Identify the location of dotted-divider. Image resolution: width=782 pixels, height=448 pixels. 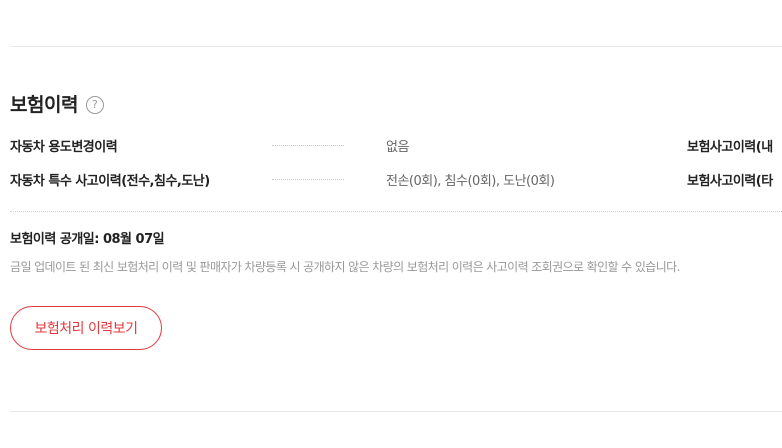
(396, 211).